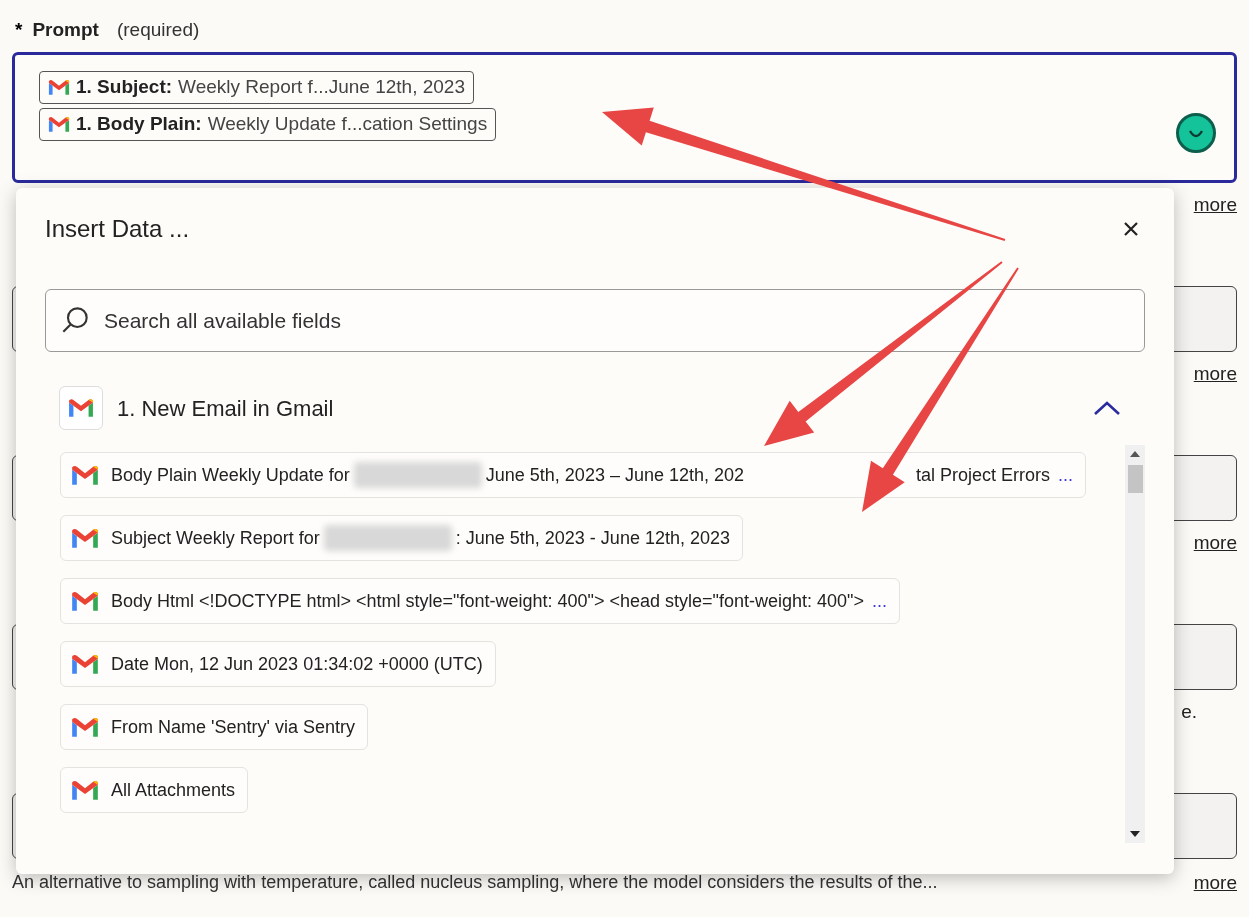 Image resolution: width=1249 pixels, height=917 pixels. Describe the element at coordinates (19, 29) in the screenshot. I see `required-asterisk: *` at that location.